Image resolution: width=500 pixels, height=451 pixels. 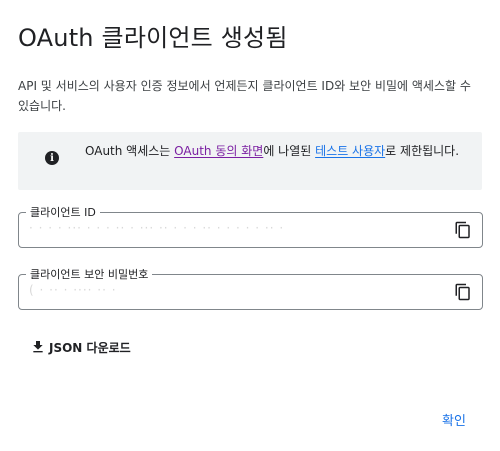 I want to click on copy-client-secret-button, so click(x=463, y=292).